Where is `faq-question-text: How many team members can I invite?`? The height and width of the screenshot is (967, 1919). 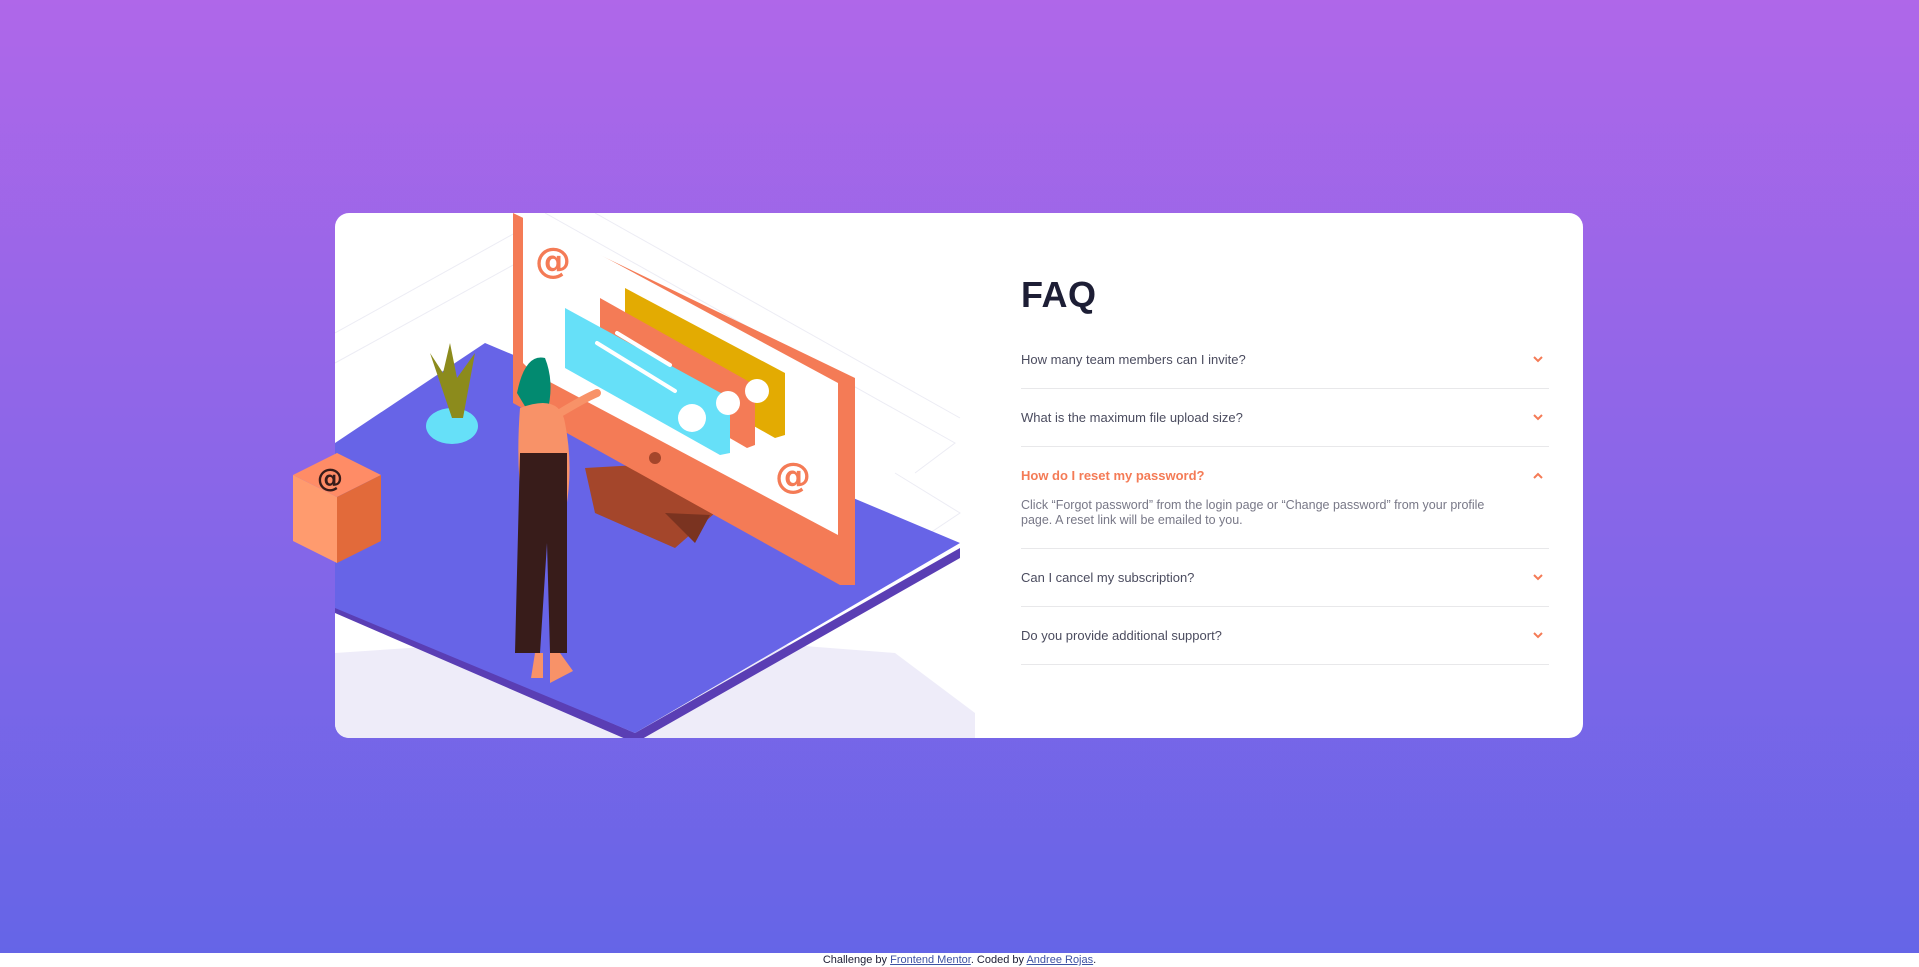
faq-question-text: How many team members can I invite? is located at coordinates (1133, 359).